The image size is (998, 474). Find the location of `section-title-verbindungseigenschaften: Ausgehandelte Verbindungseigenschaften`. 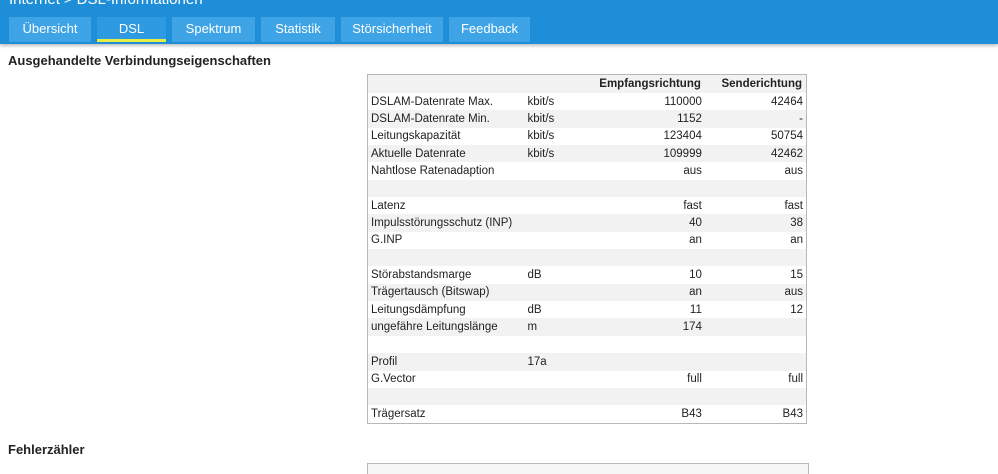

section-title-verbindungseigenschaften: Ausgehandelte Verbindungseigenschaften is located at coordinates (139, 60).